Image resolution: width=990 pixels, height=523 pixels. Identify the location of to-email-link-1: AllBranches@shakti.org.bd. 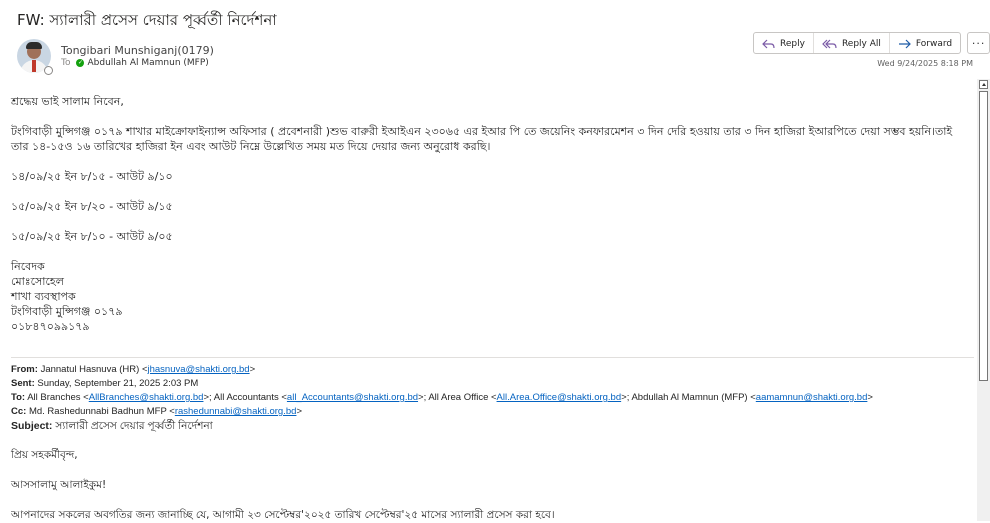
(146, 397).